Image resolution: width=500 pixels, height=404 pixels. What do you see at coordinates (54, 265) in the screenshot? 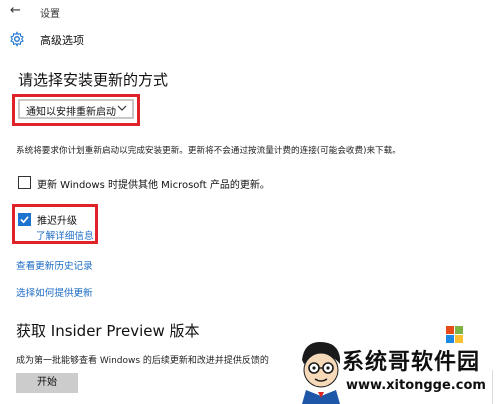
I see `update-history-link: 查看更新历史记录` at bounding box center [54, 265].